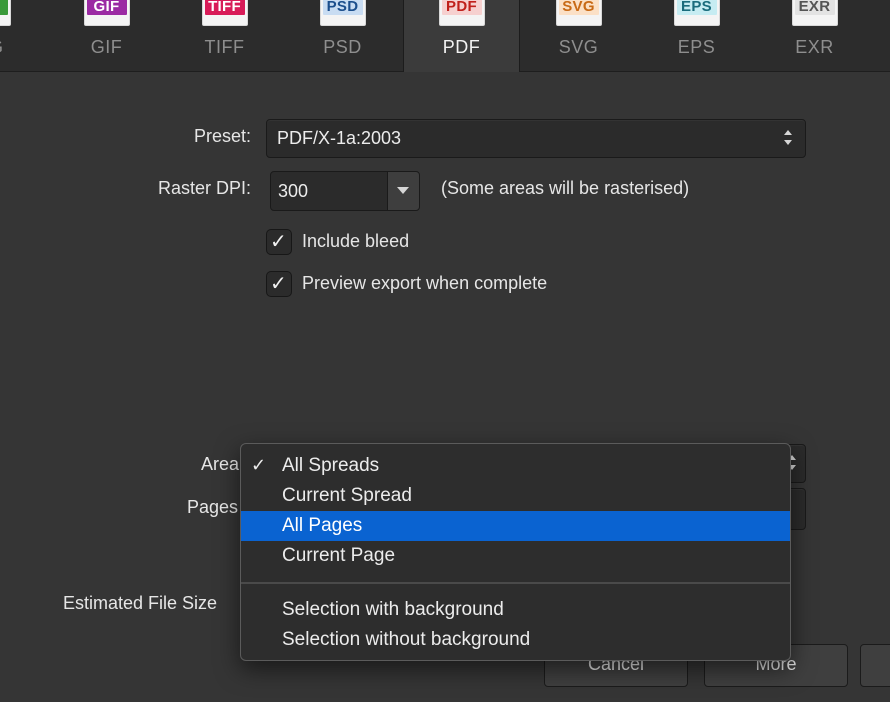 The height and width of the screenshot is (702, 890). I want to click on estimated-file-size-label: Estimated File Size, so click(140, 603).